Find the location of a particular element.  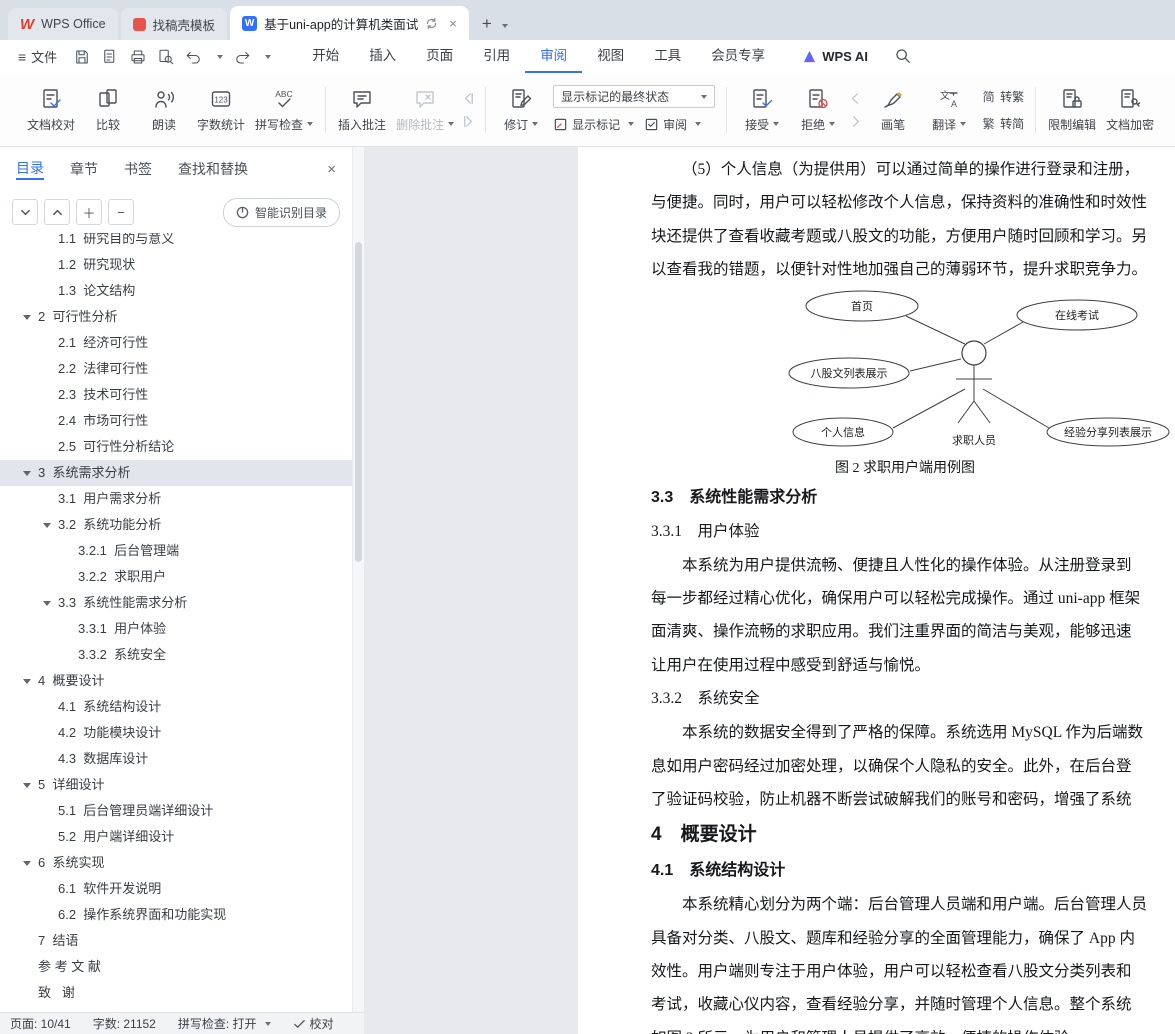

next-comment-icon is located at coordinates (468, 121).